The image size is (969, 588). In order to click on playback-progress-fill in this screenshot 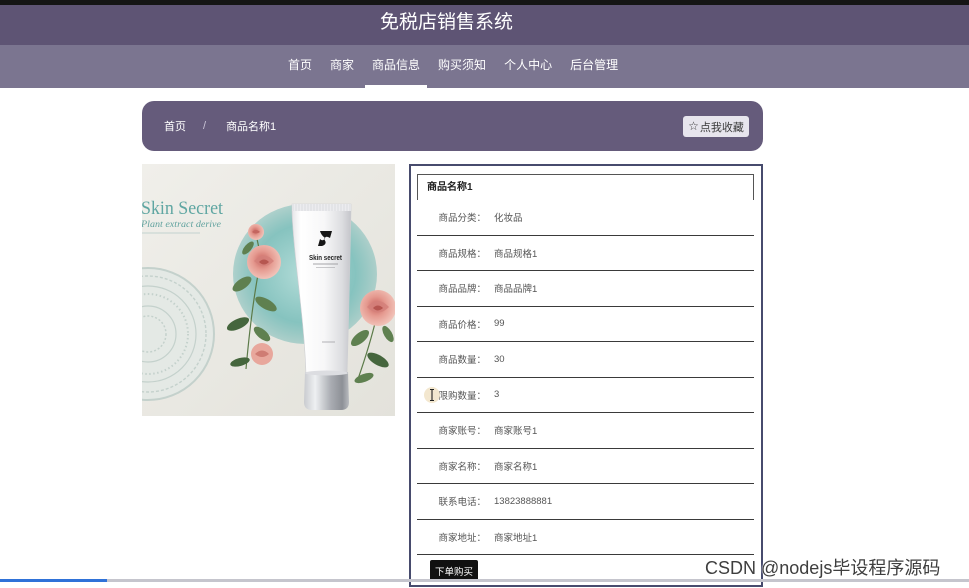, I will do `click(53, 580)`.